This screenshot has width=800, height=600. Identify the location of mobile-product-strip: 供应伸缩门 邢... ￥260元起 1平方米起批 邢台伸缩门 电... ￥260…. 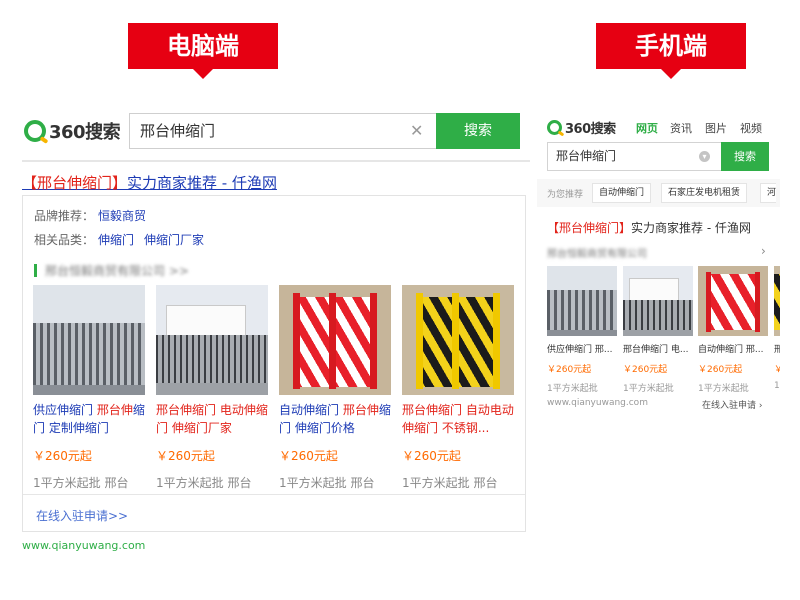
(658, 335).